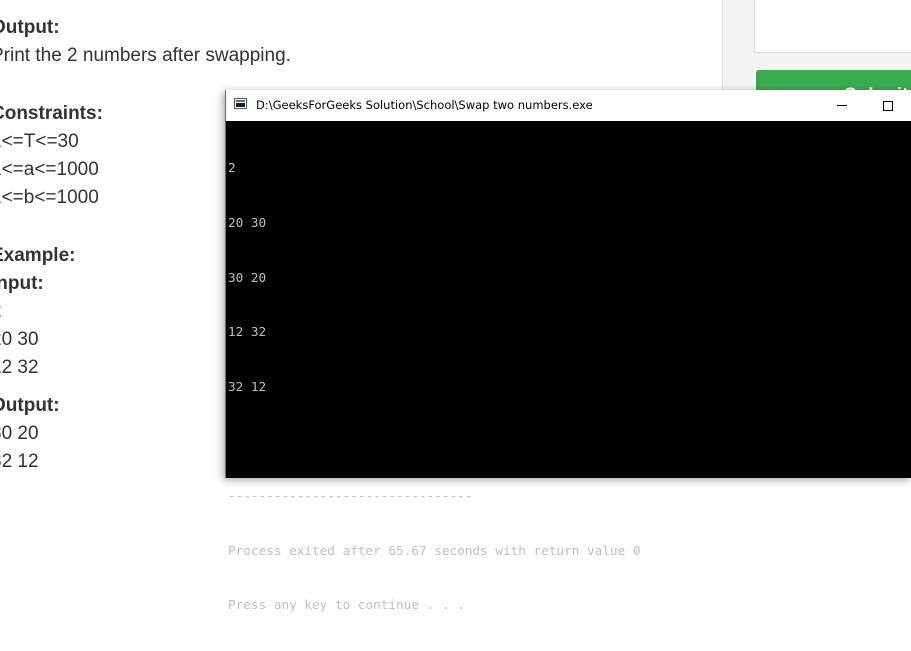  Describe the element at coordinates (232, 168) in the screenshot. I see `console-line: 2` at that location.